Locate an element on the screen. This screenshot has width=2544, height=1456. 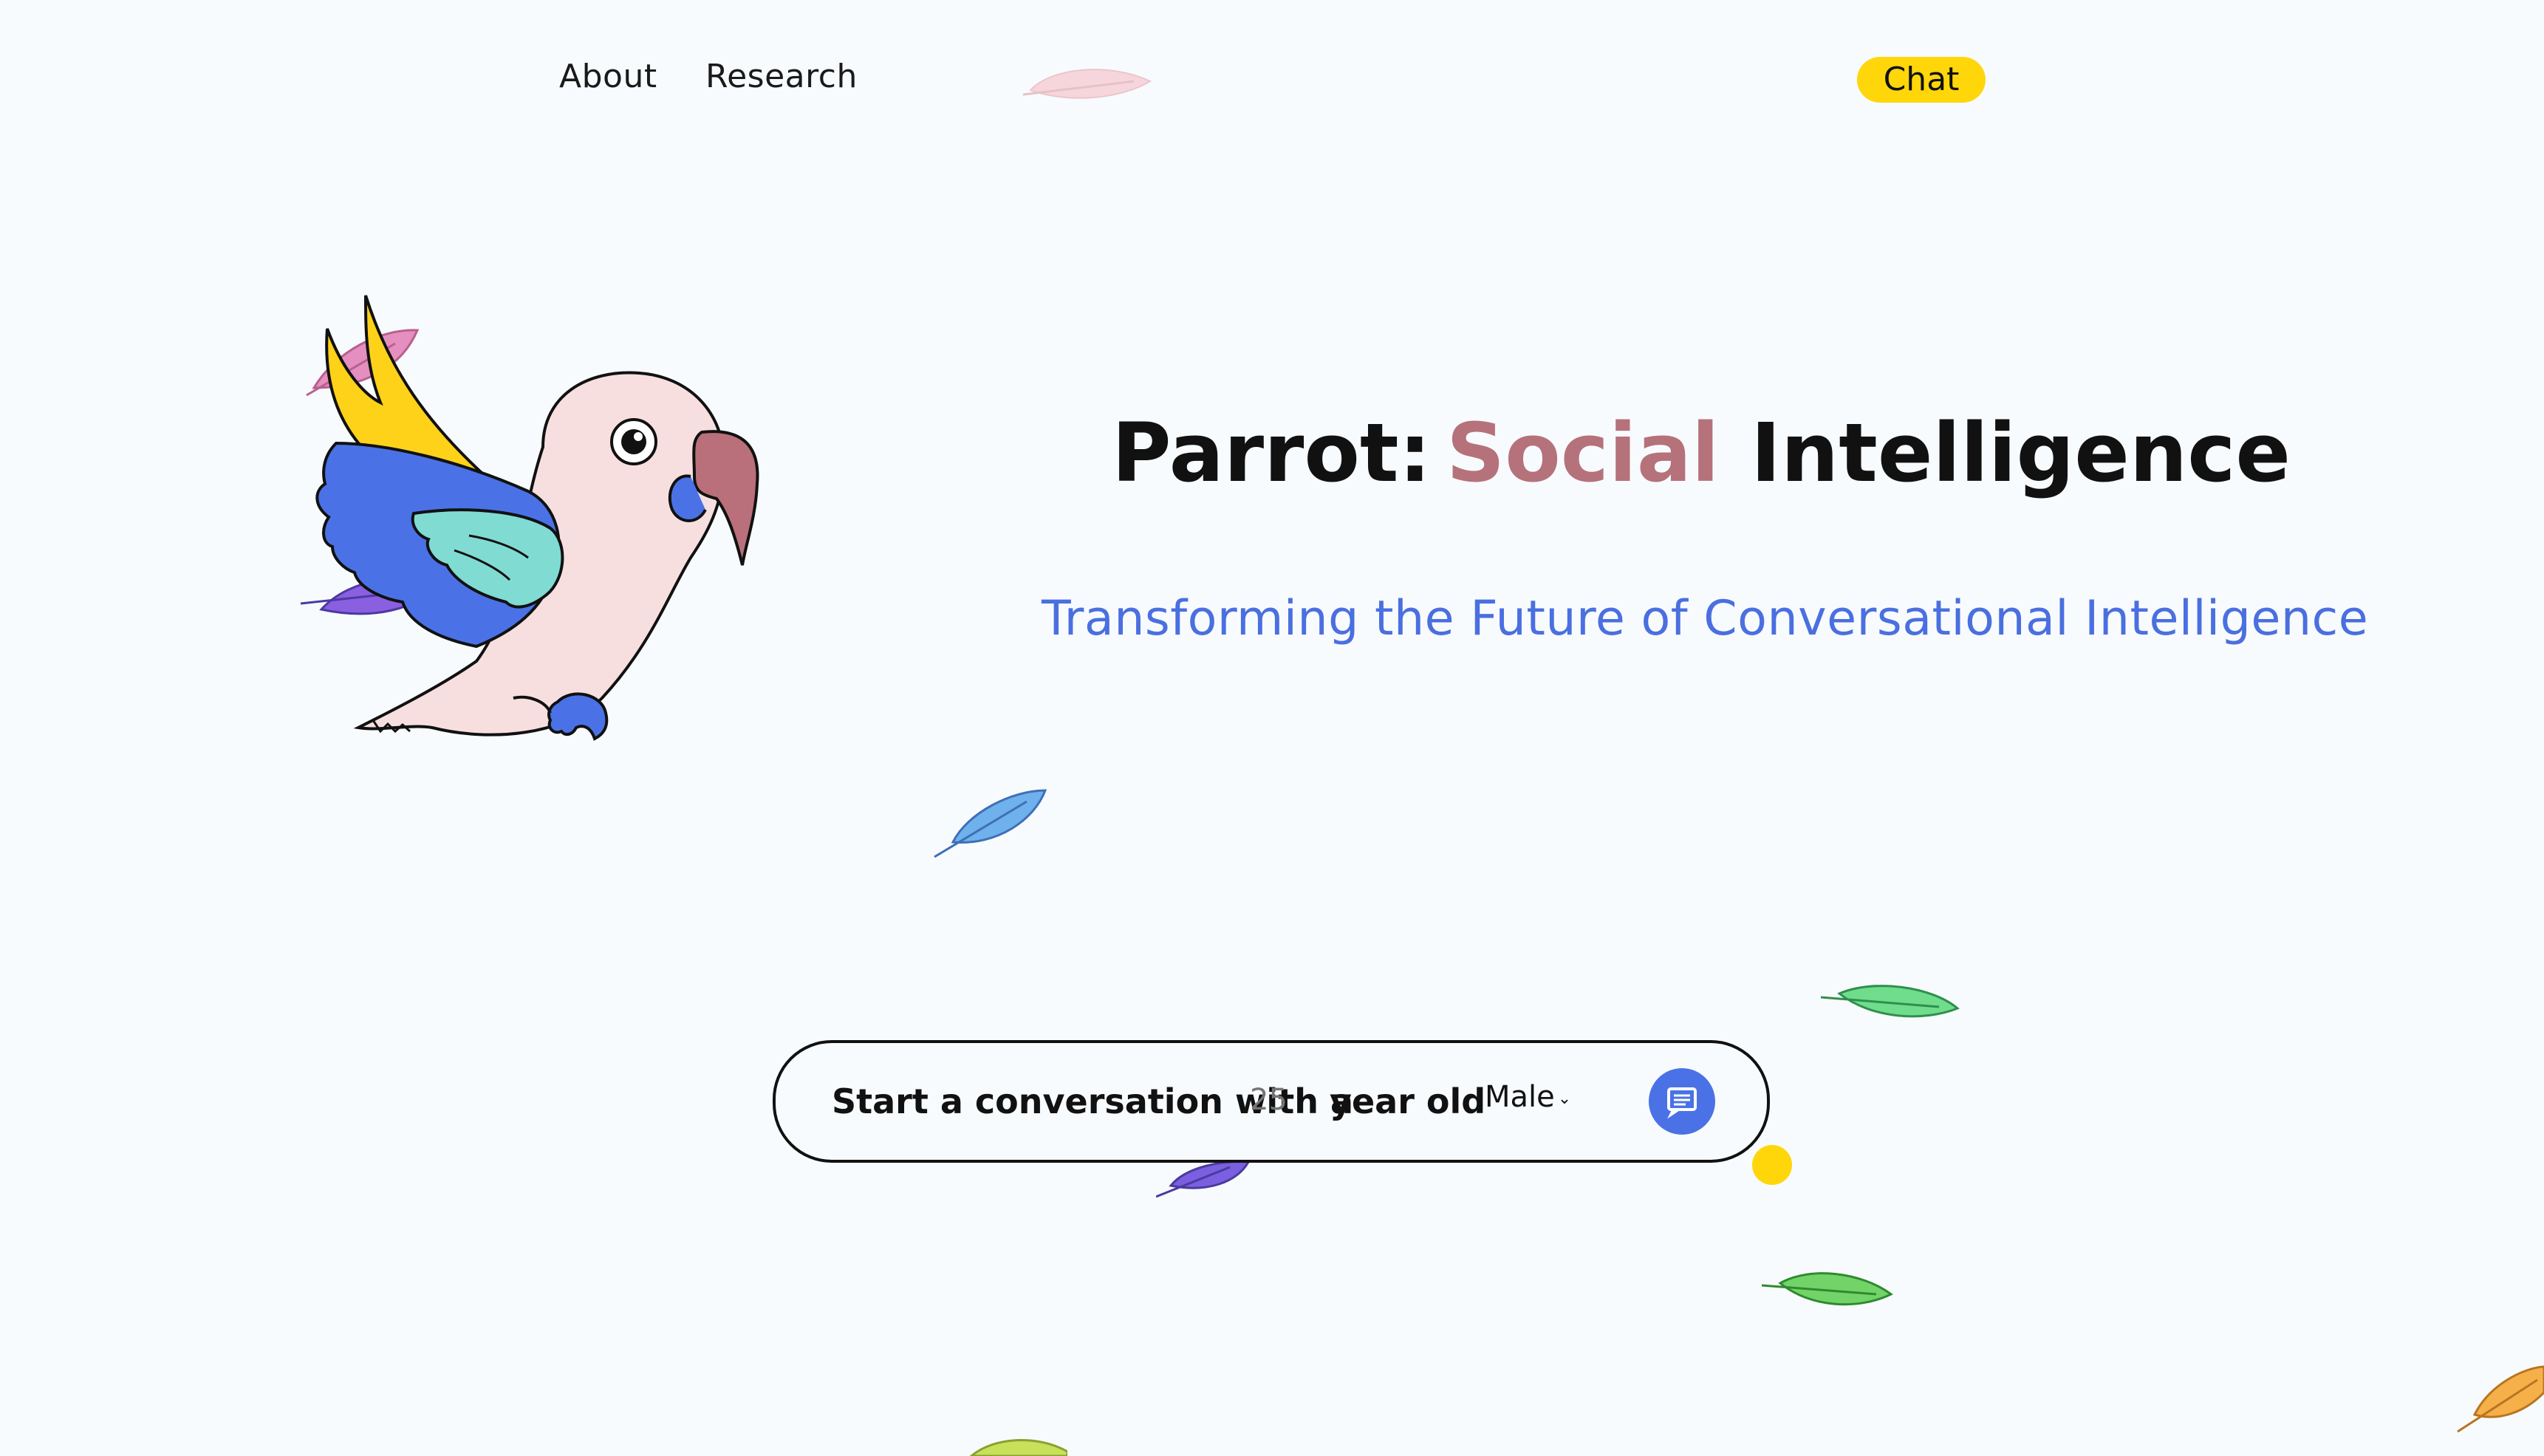
chevron-down-icon: ⌄ is located at coordinates (1565, 1098).